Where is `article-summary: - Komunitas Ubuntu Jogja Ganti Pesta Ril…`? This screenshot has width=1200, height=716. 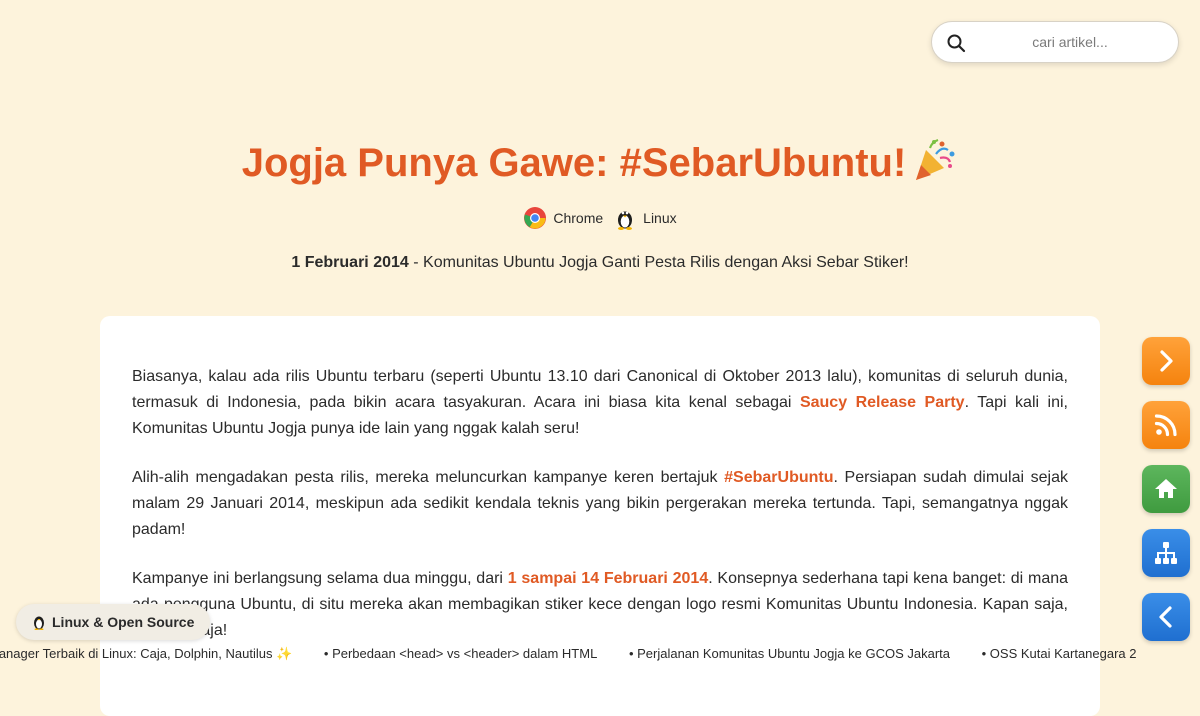 article-summary: - Komunitas Ubuntu Jogja Ganti Pesta Ril… is located at coordinates (658, 262).